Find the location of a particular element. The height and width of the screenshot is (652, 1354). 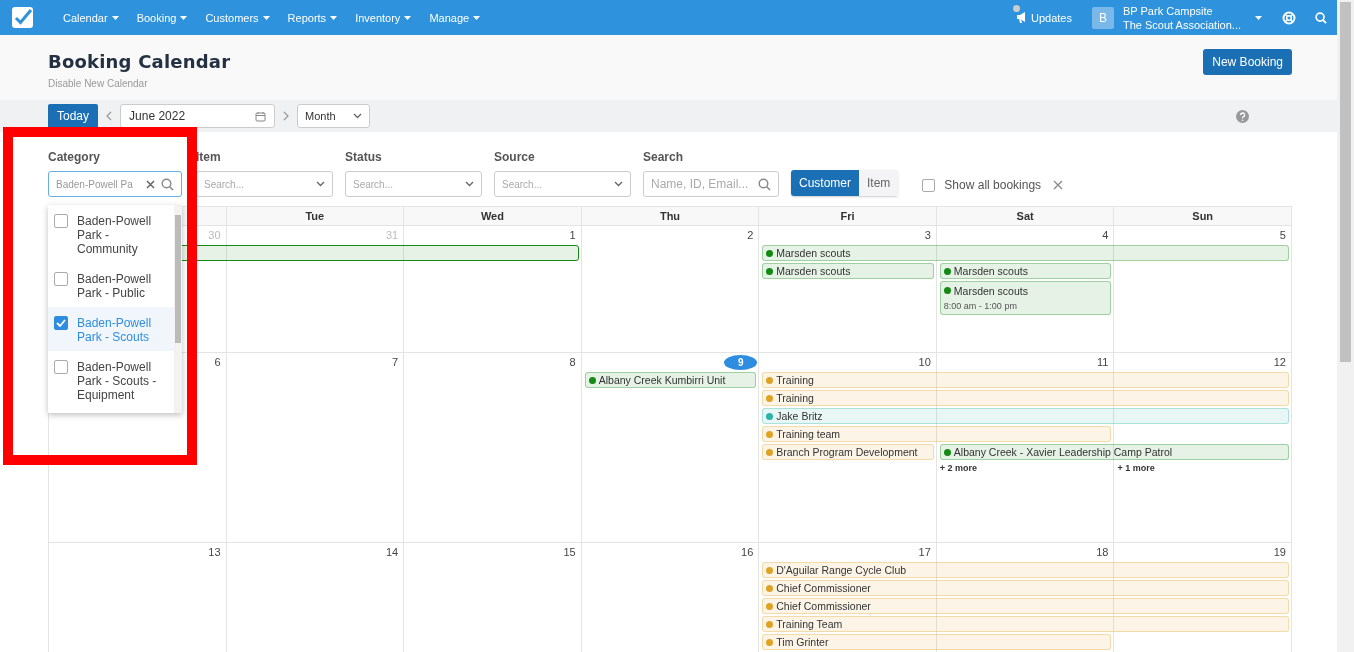

category-option: Baden-Powell Park - Community is located at coordinates (111, 234).